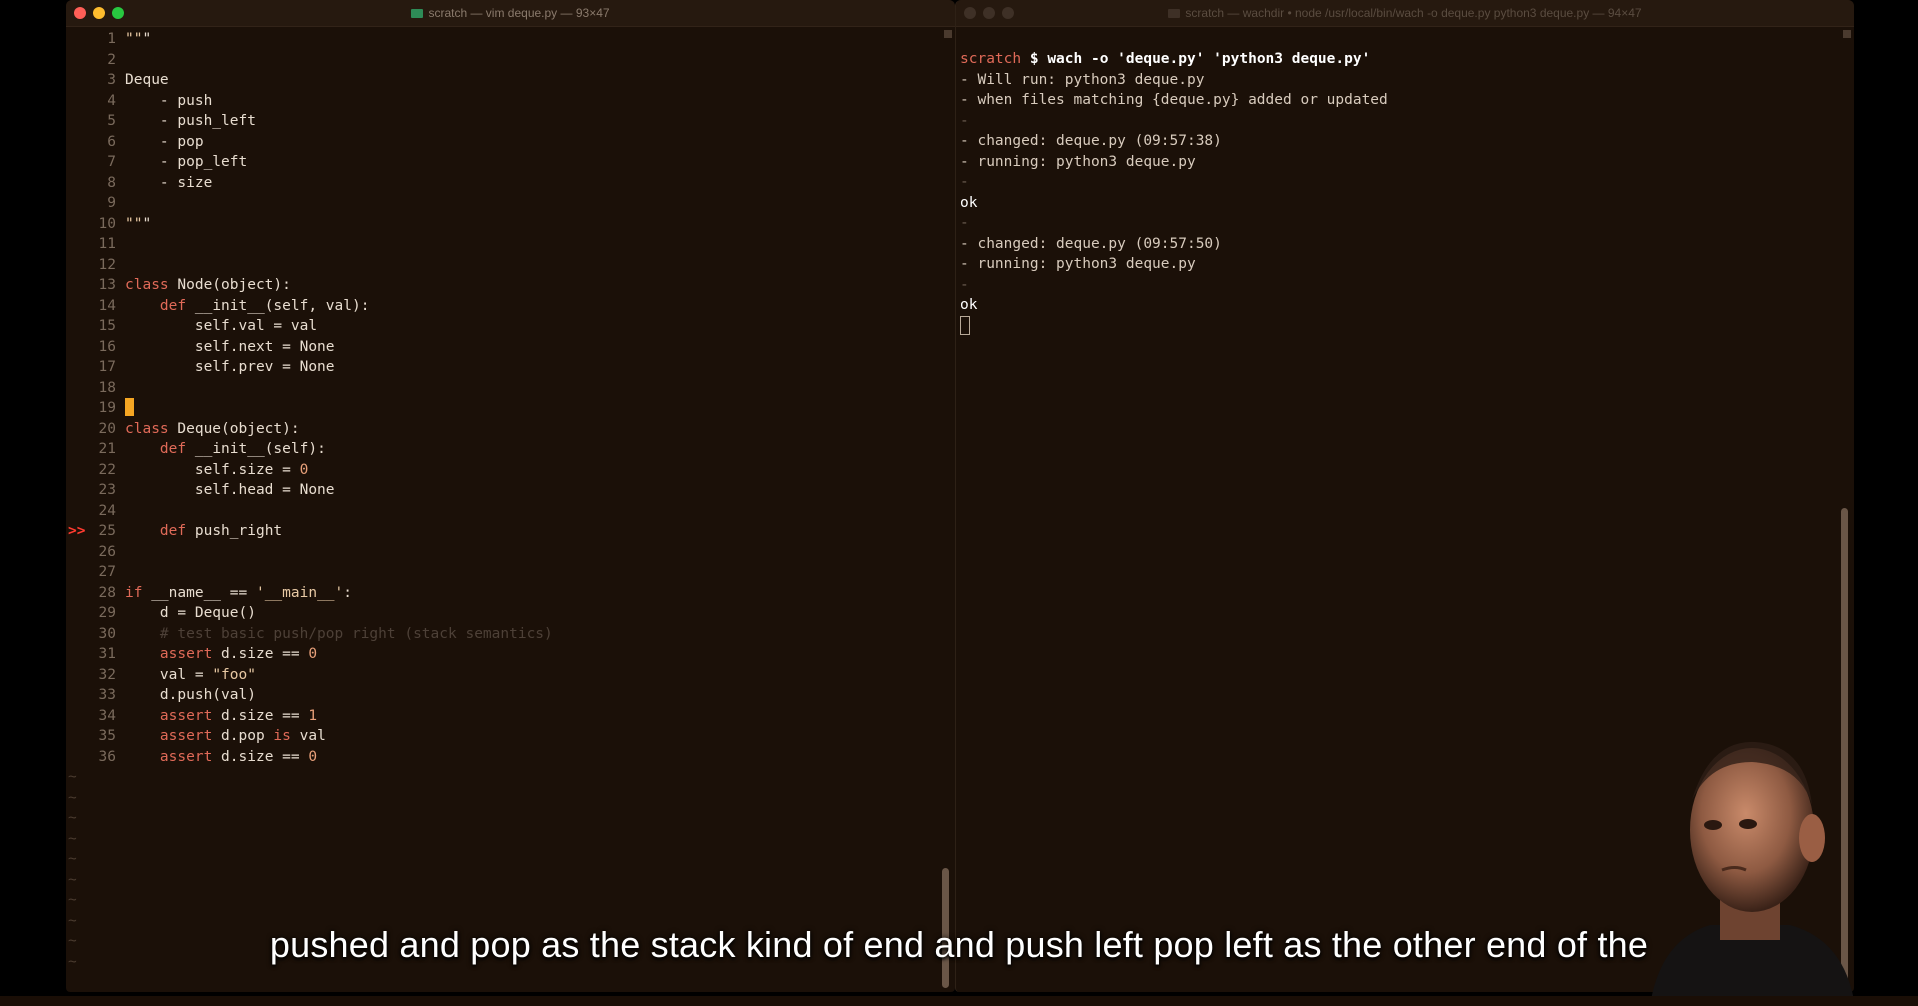 Image resolution: width=1918 pixels, height=1006 pixels. What do you see at coordinates (503, 183) in the screenshot?
I see `code-line: 8 - size` at bounding box center [503, 183].